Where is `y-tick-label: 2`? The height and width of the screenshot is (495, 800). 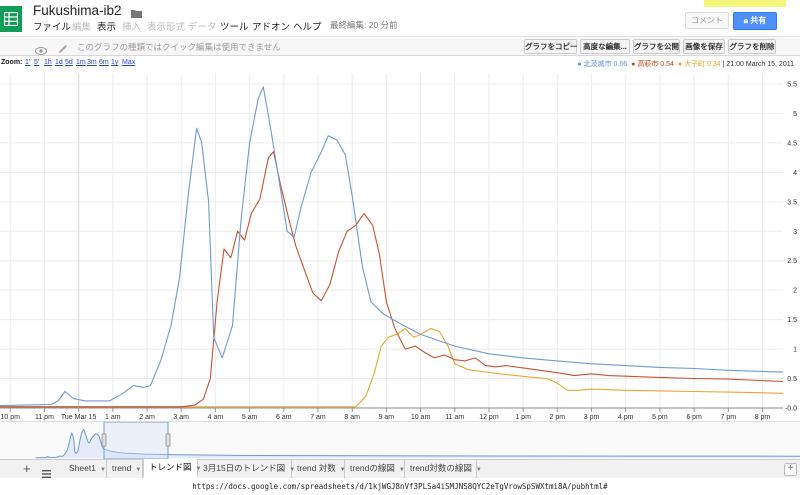 y-tick-label: 2 is located at coordinates (795, 291).